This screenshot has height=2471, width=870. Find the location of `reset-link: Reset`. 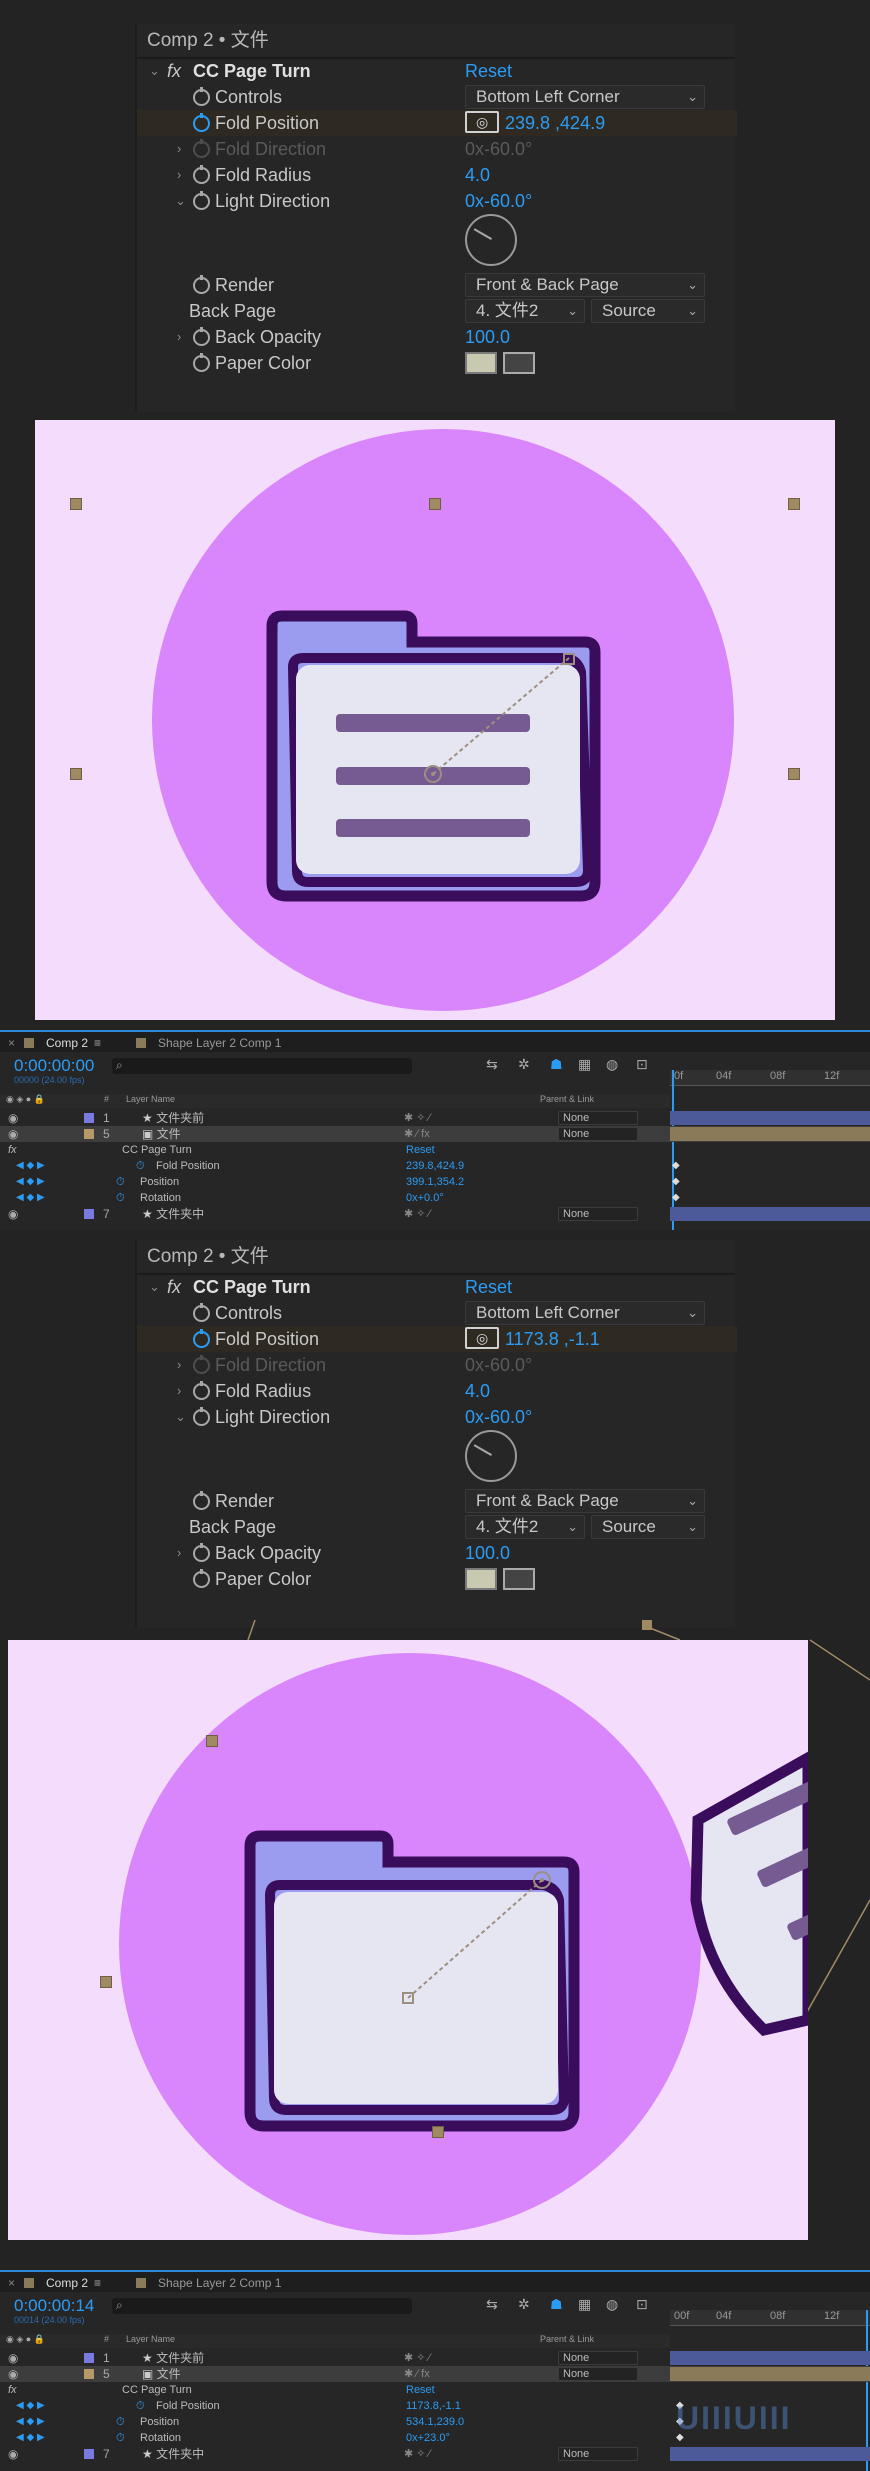

reset-link: Reset is located at coordinates (488, 71).